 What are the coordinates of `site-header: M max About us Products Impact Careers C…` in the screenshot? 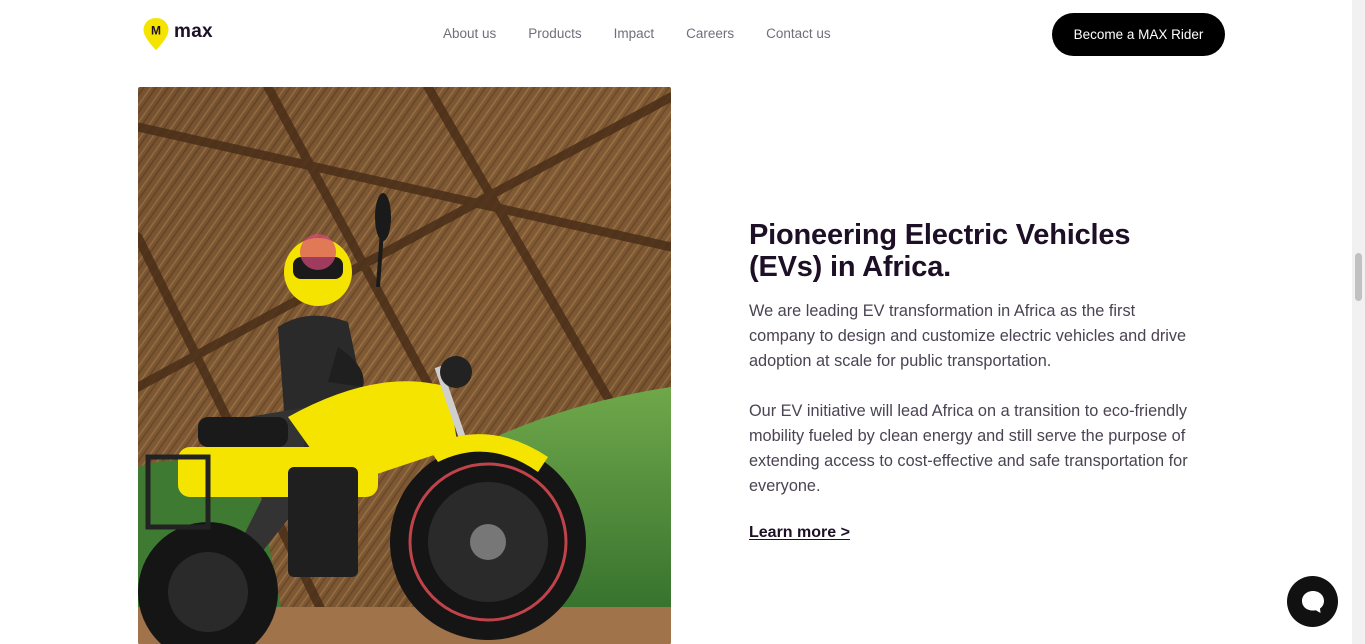 It's located at (676, 34).